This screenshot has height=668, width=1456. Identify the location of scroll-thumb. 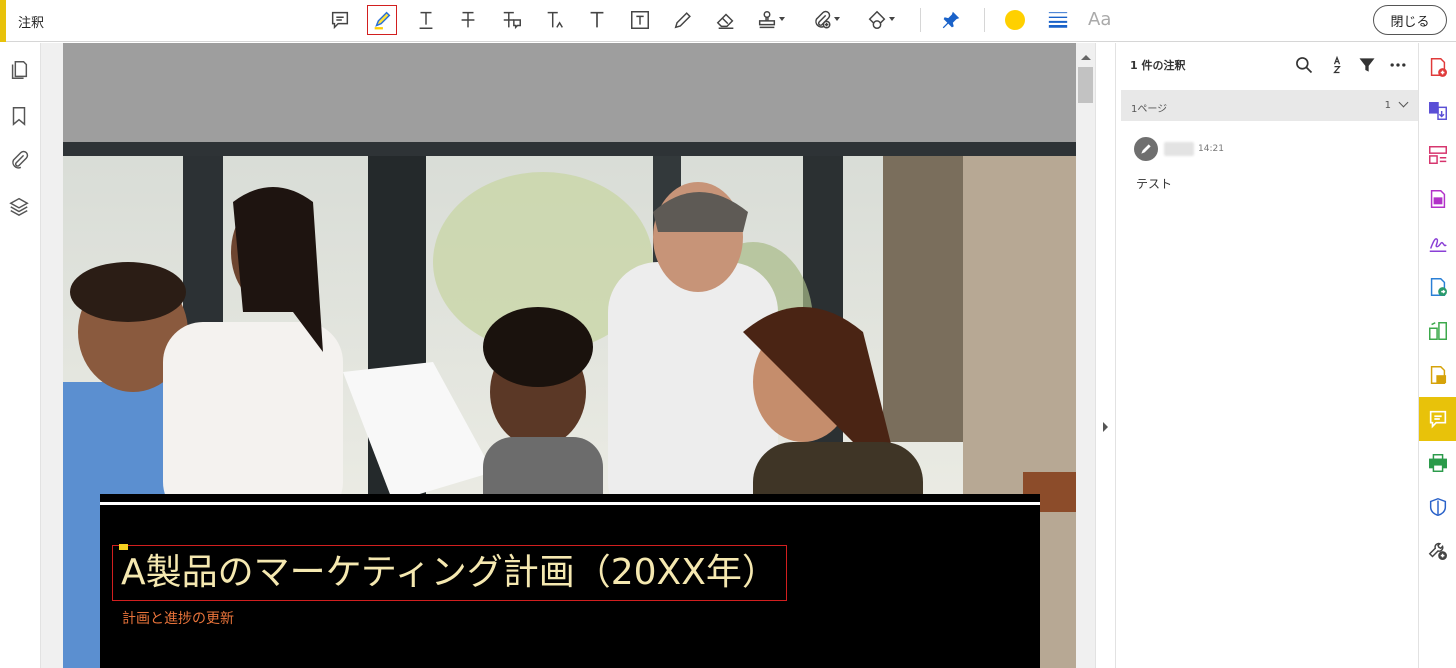
(1085, 85).